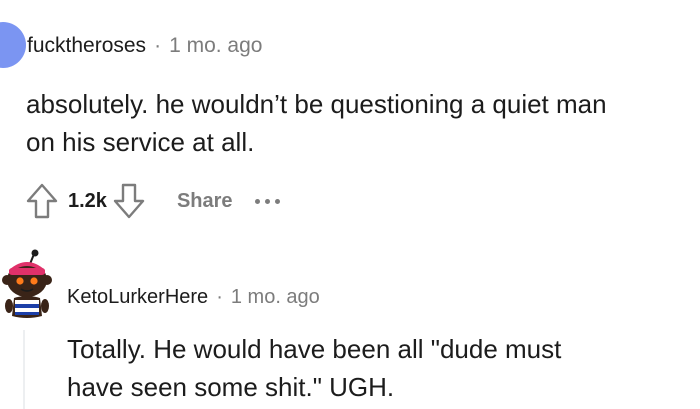 The width and height of the screenshot is (700, 409). What do you see at coordinates (87, 200) in the screenshot?
I see `vote-score: 1.2k` at bounding box center [87, 200].